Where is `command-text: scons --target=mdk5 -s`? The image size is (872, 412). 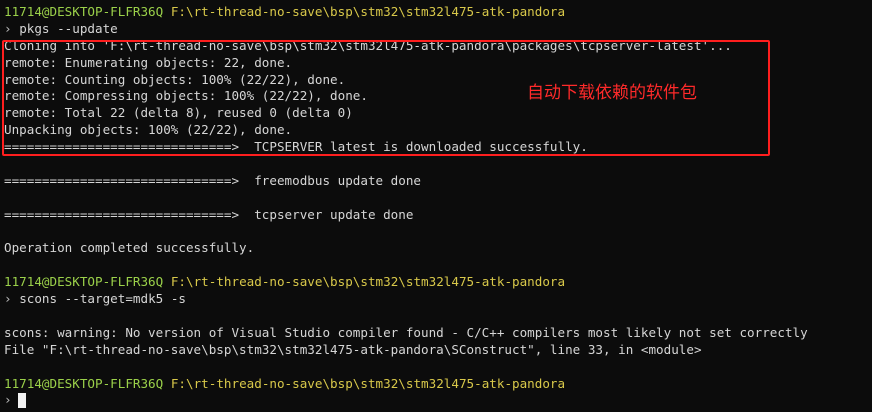
command-text: scons --target=mdk5 -s is located at coordinates (102, 299).